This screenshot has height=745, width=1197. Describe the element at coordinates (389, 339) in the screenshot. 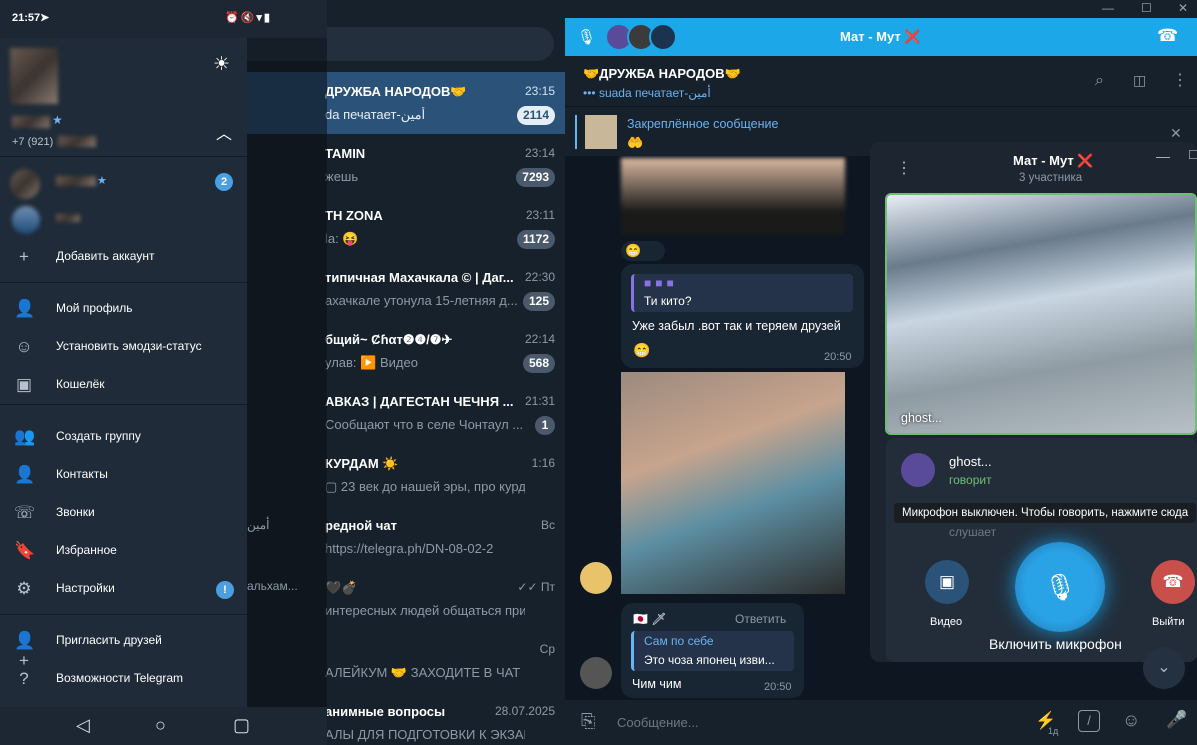

I see `chat-title: бщий~ Ȼɦαт❷❹/❼✈` at that location.